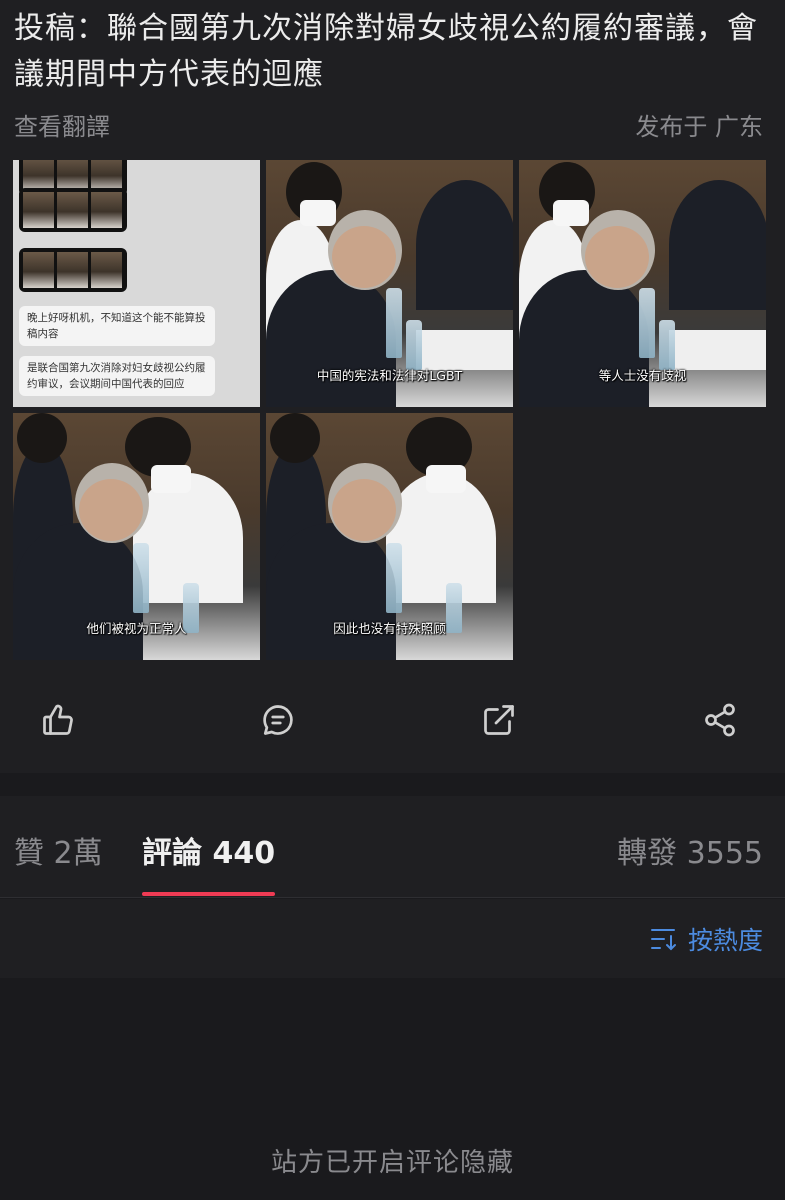 This screenshot has height=1200, width=785. Describe the element at coordinates (642, 283) in the screenshot. I see `image-meeting-2: 等人士没有歧视` at that location.